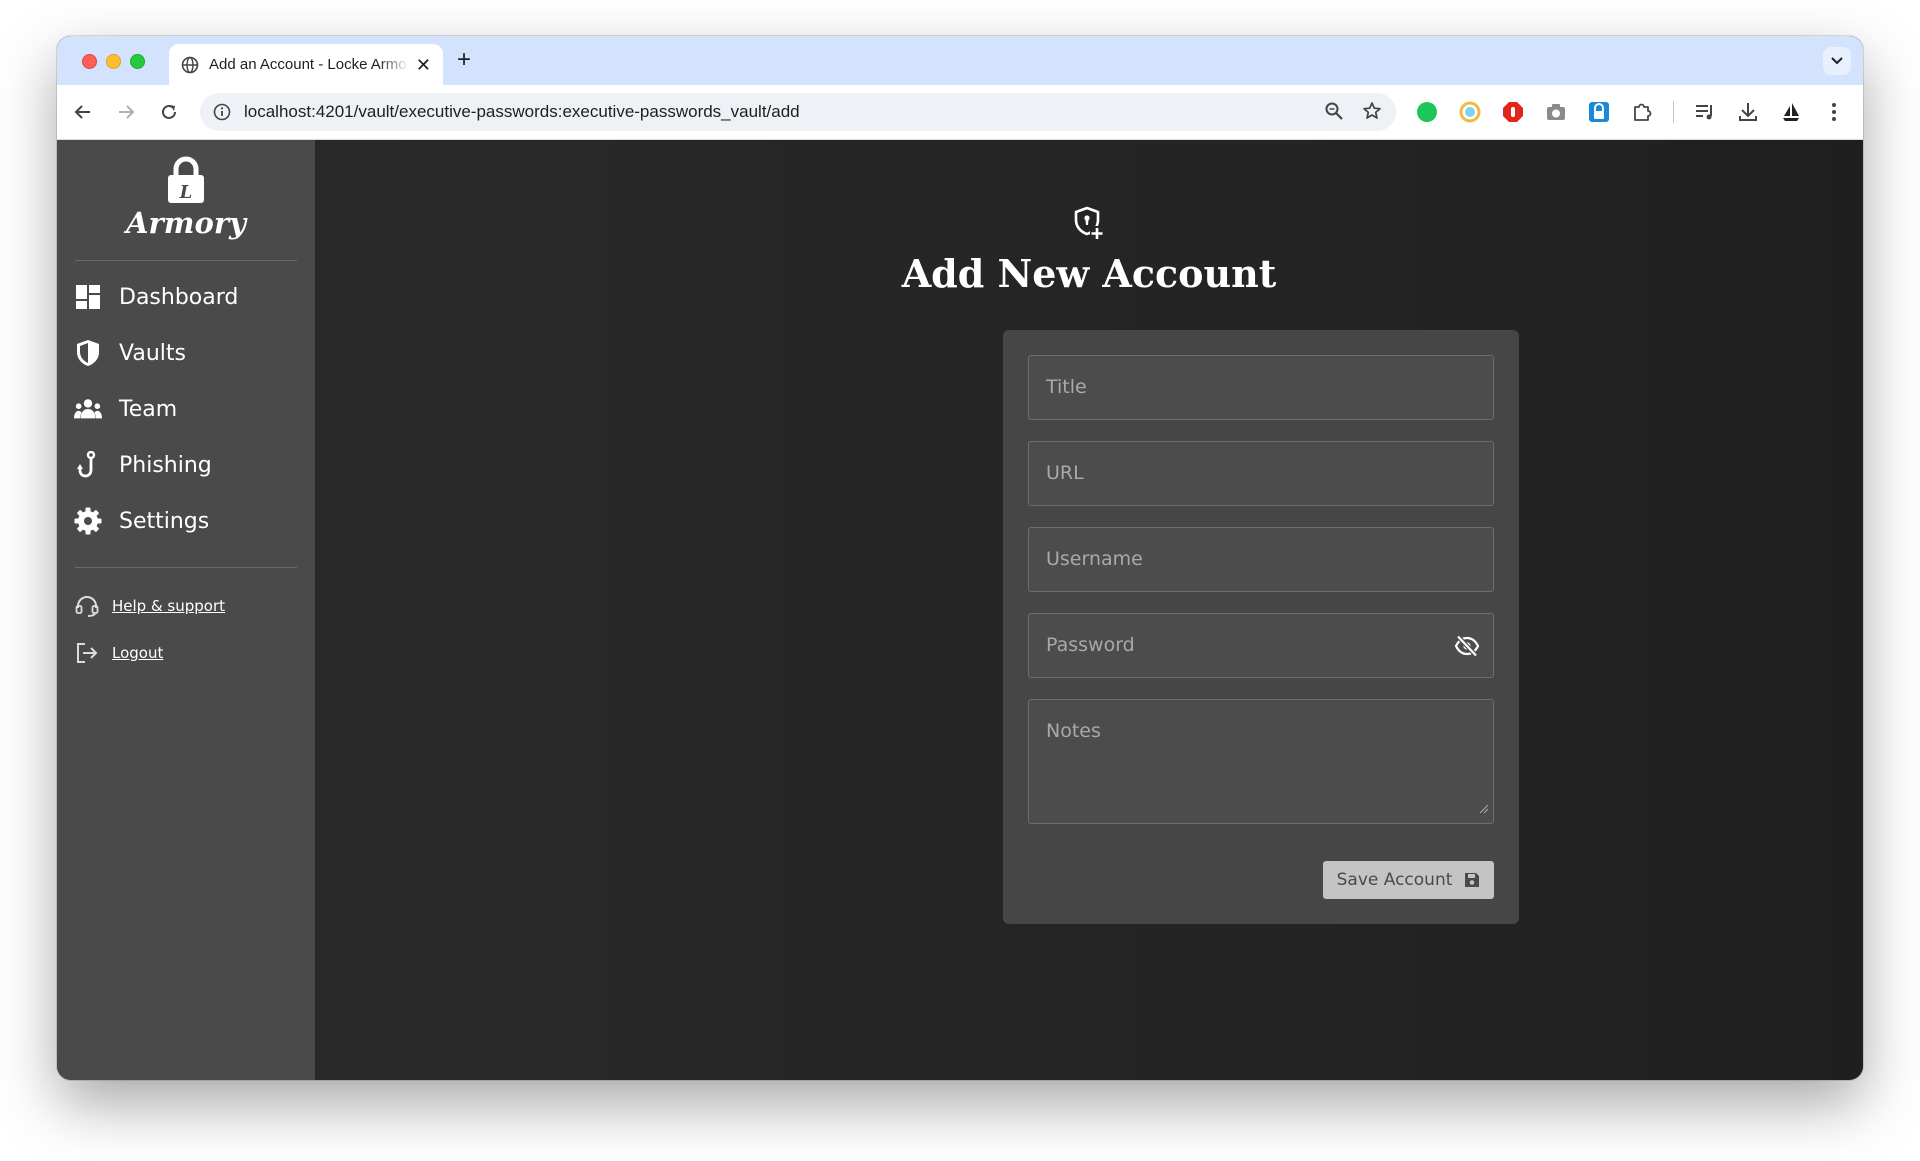 Image resolution: width=1920 pixels, height=1161 pixels. I want to click on extensions-row, so click(1630, 112).